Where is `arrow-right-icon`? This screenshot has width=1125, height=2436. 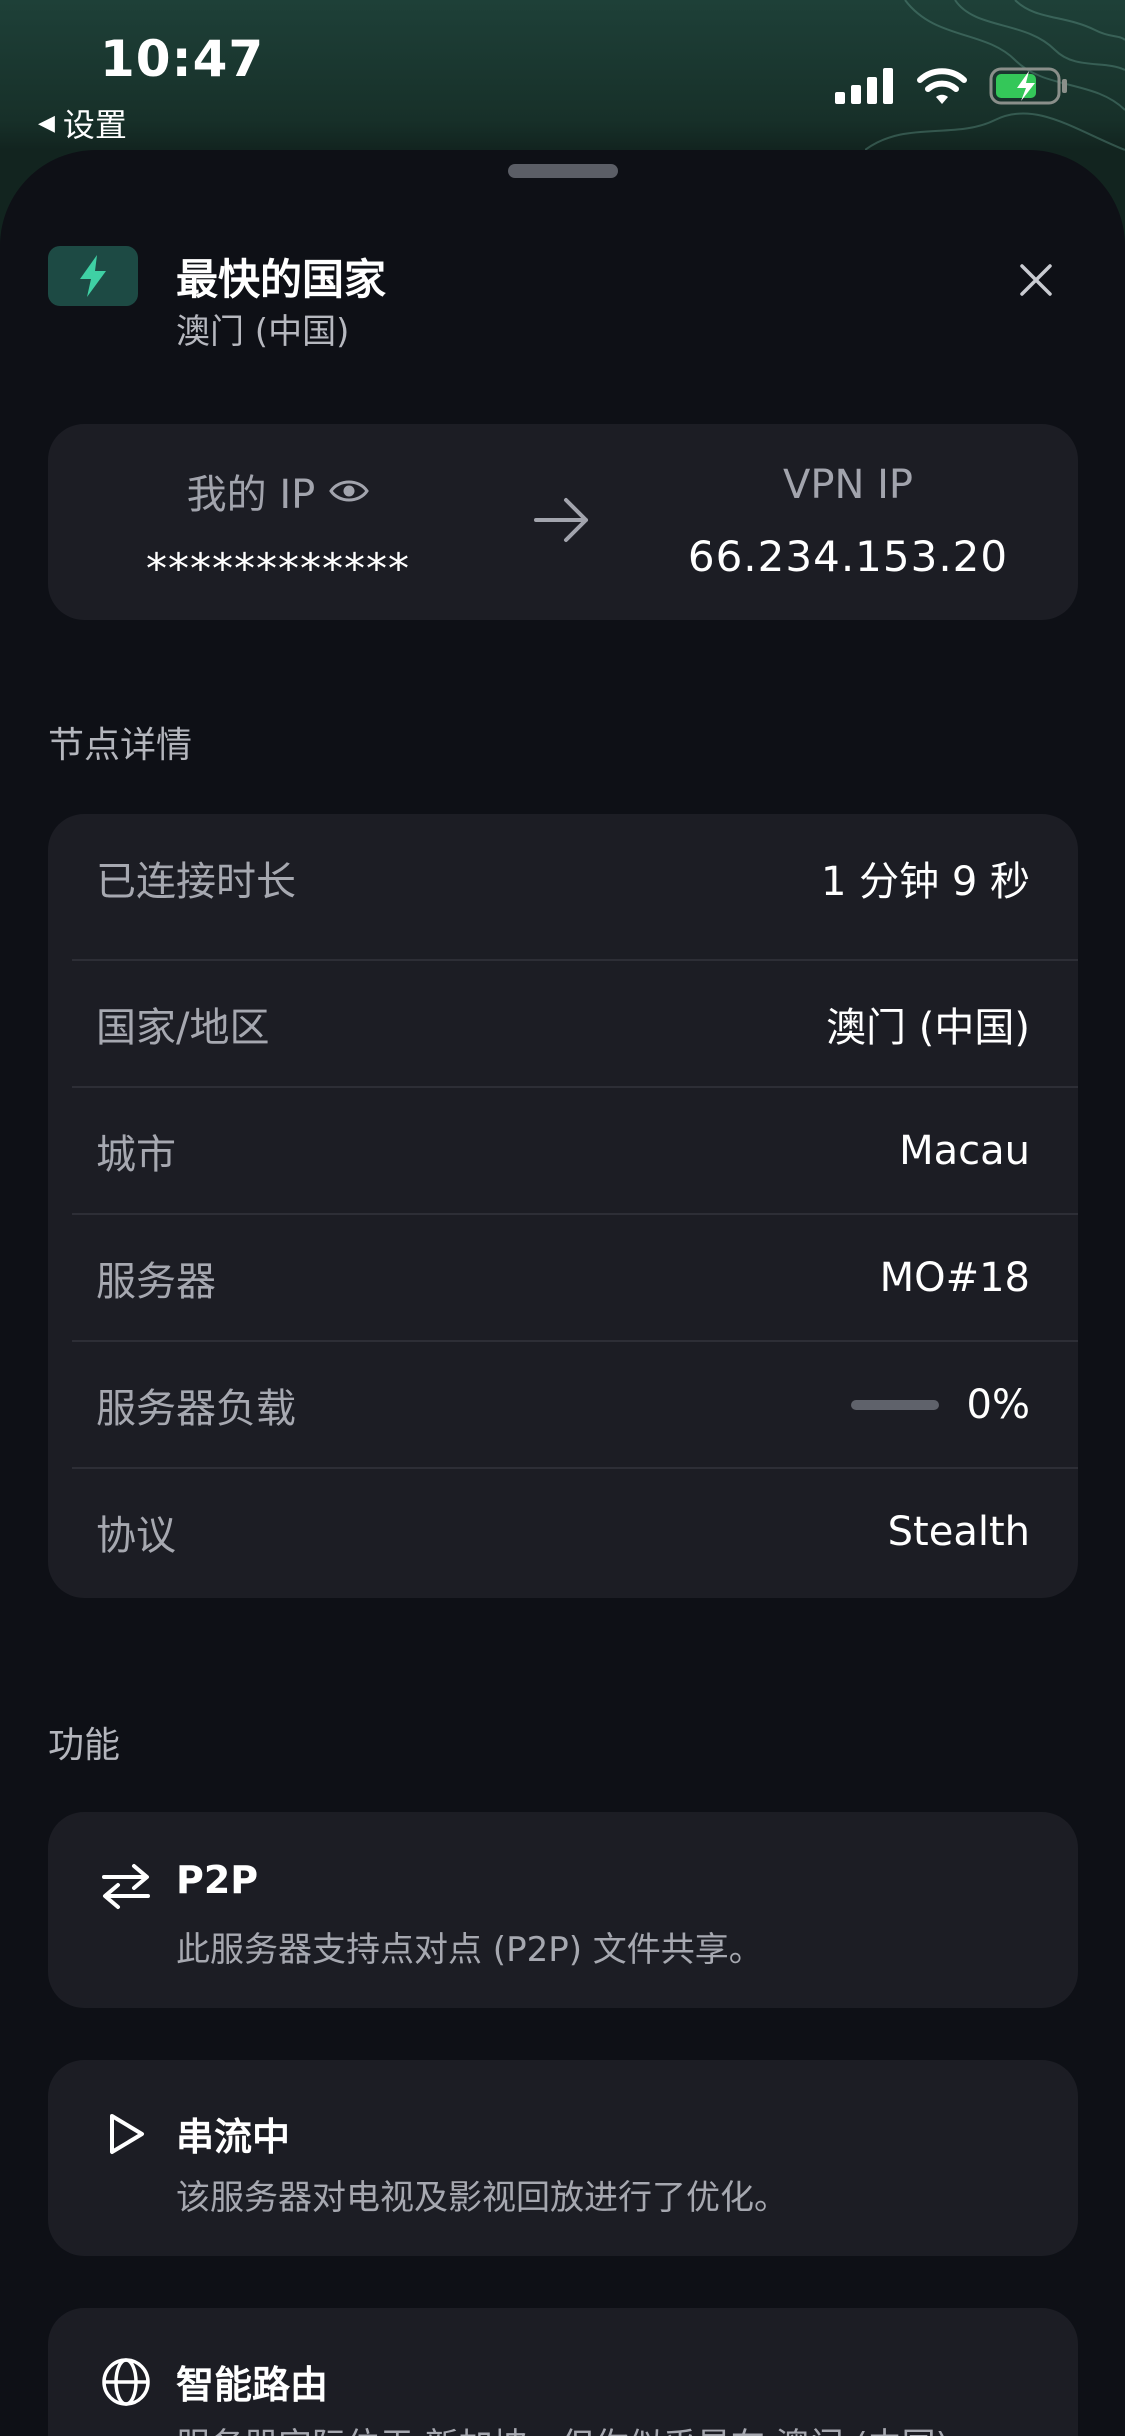 arrow-right-icon is located at coordinates (561, 520).